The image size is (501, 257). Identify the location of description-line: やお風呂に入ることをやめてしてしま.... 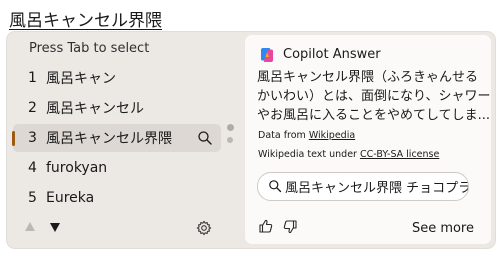
(374, 115).